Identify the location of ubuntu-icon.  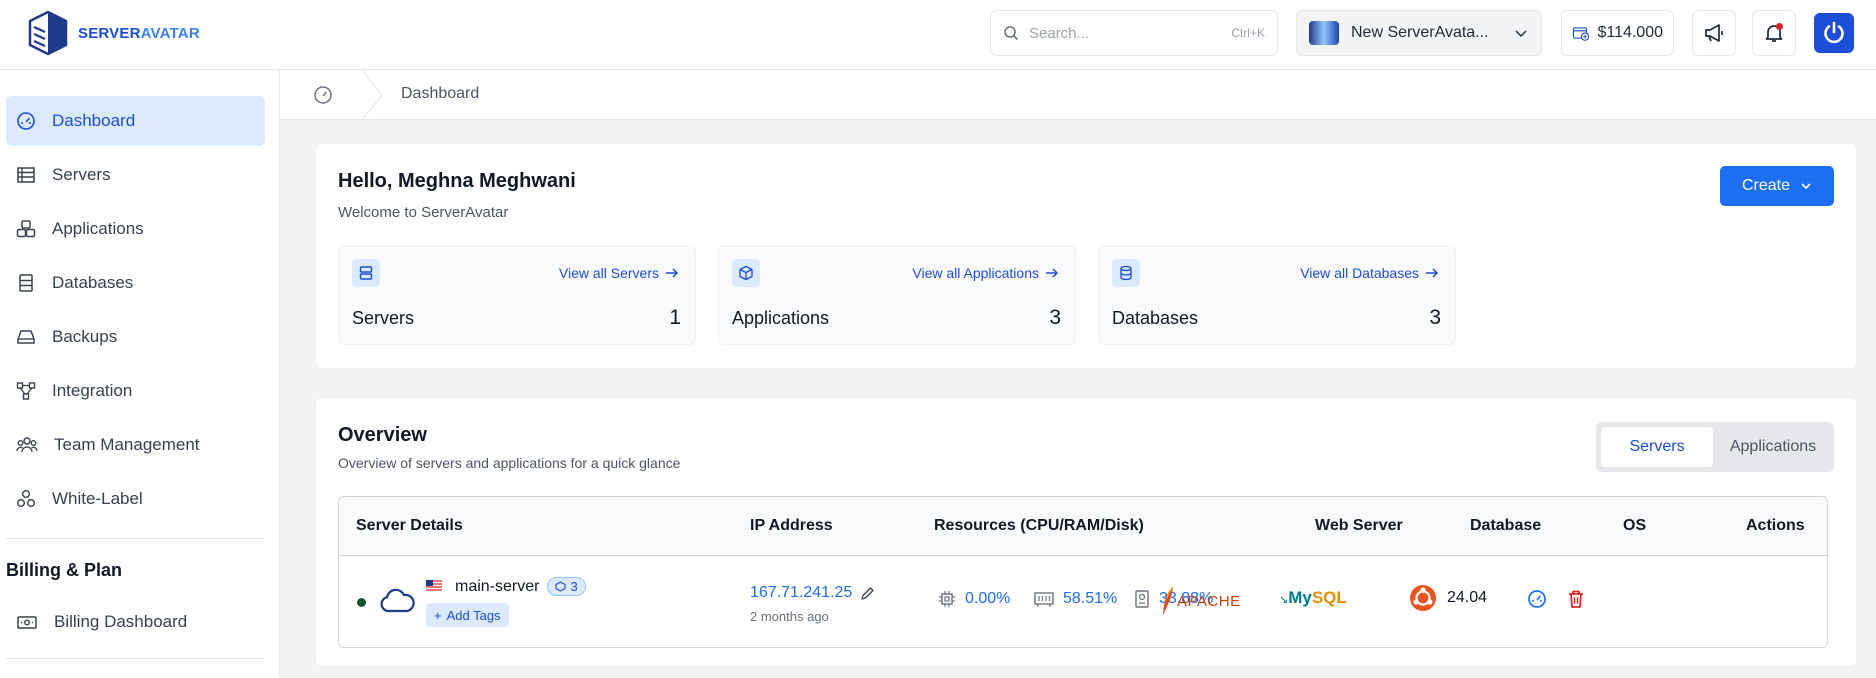
(1423, 598).